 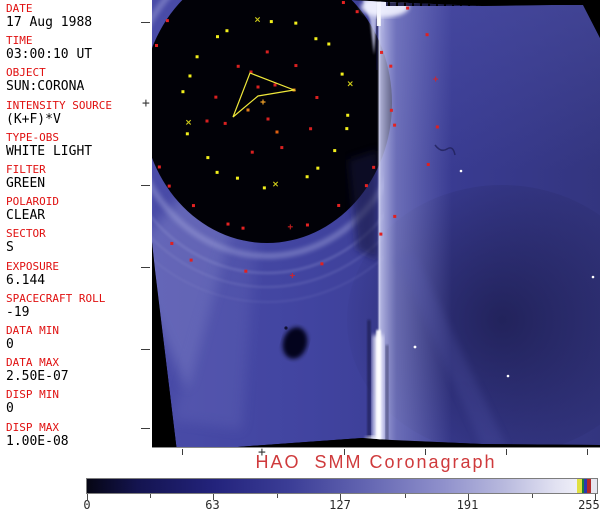 What do you see at coordinates (49, 151) in the screenshot?
I see `metadata-value: WHITE LIGHT` at bounding box center [49, 151].